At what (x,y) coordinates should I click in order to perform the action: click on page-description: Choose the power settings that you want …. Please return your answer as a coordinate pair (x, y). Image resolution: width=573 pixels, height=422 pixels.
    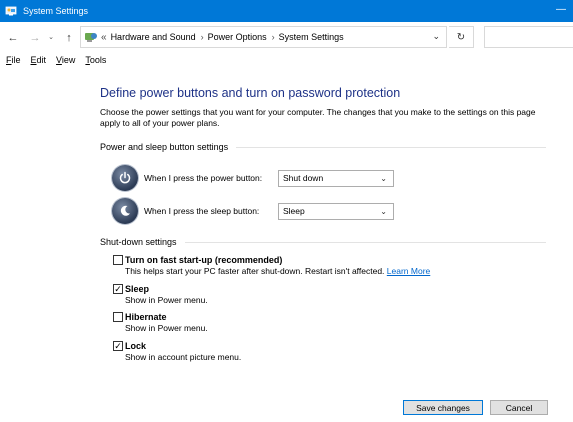
    Looking at the image, I should click on (318, 117).